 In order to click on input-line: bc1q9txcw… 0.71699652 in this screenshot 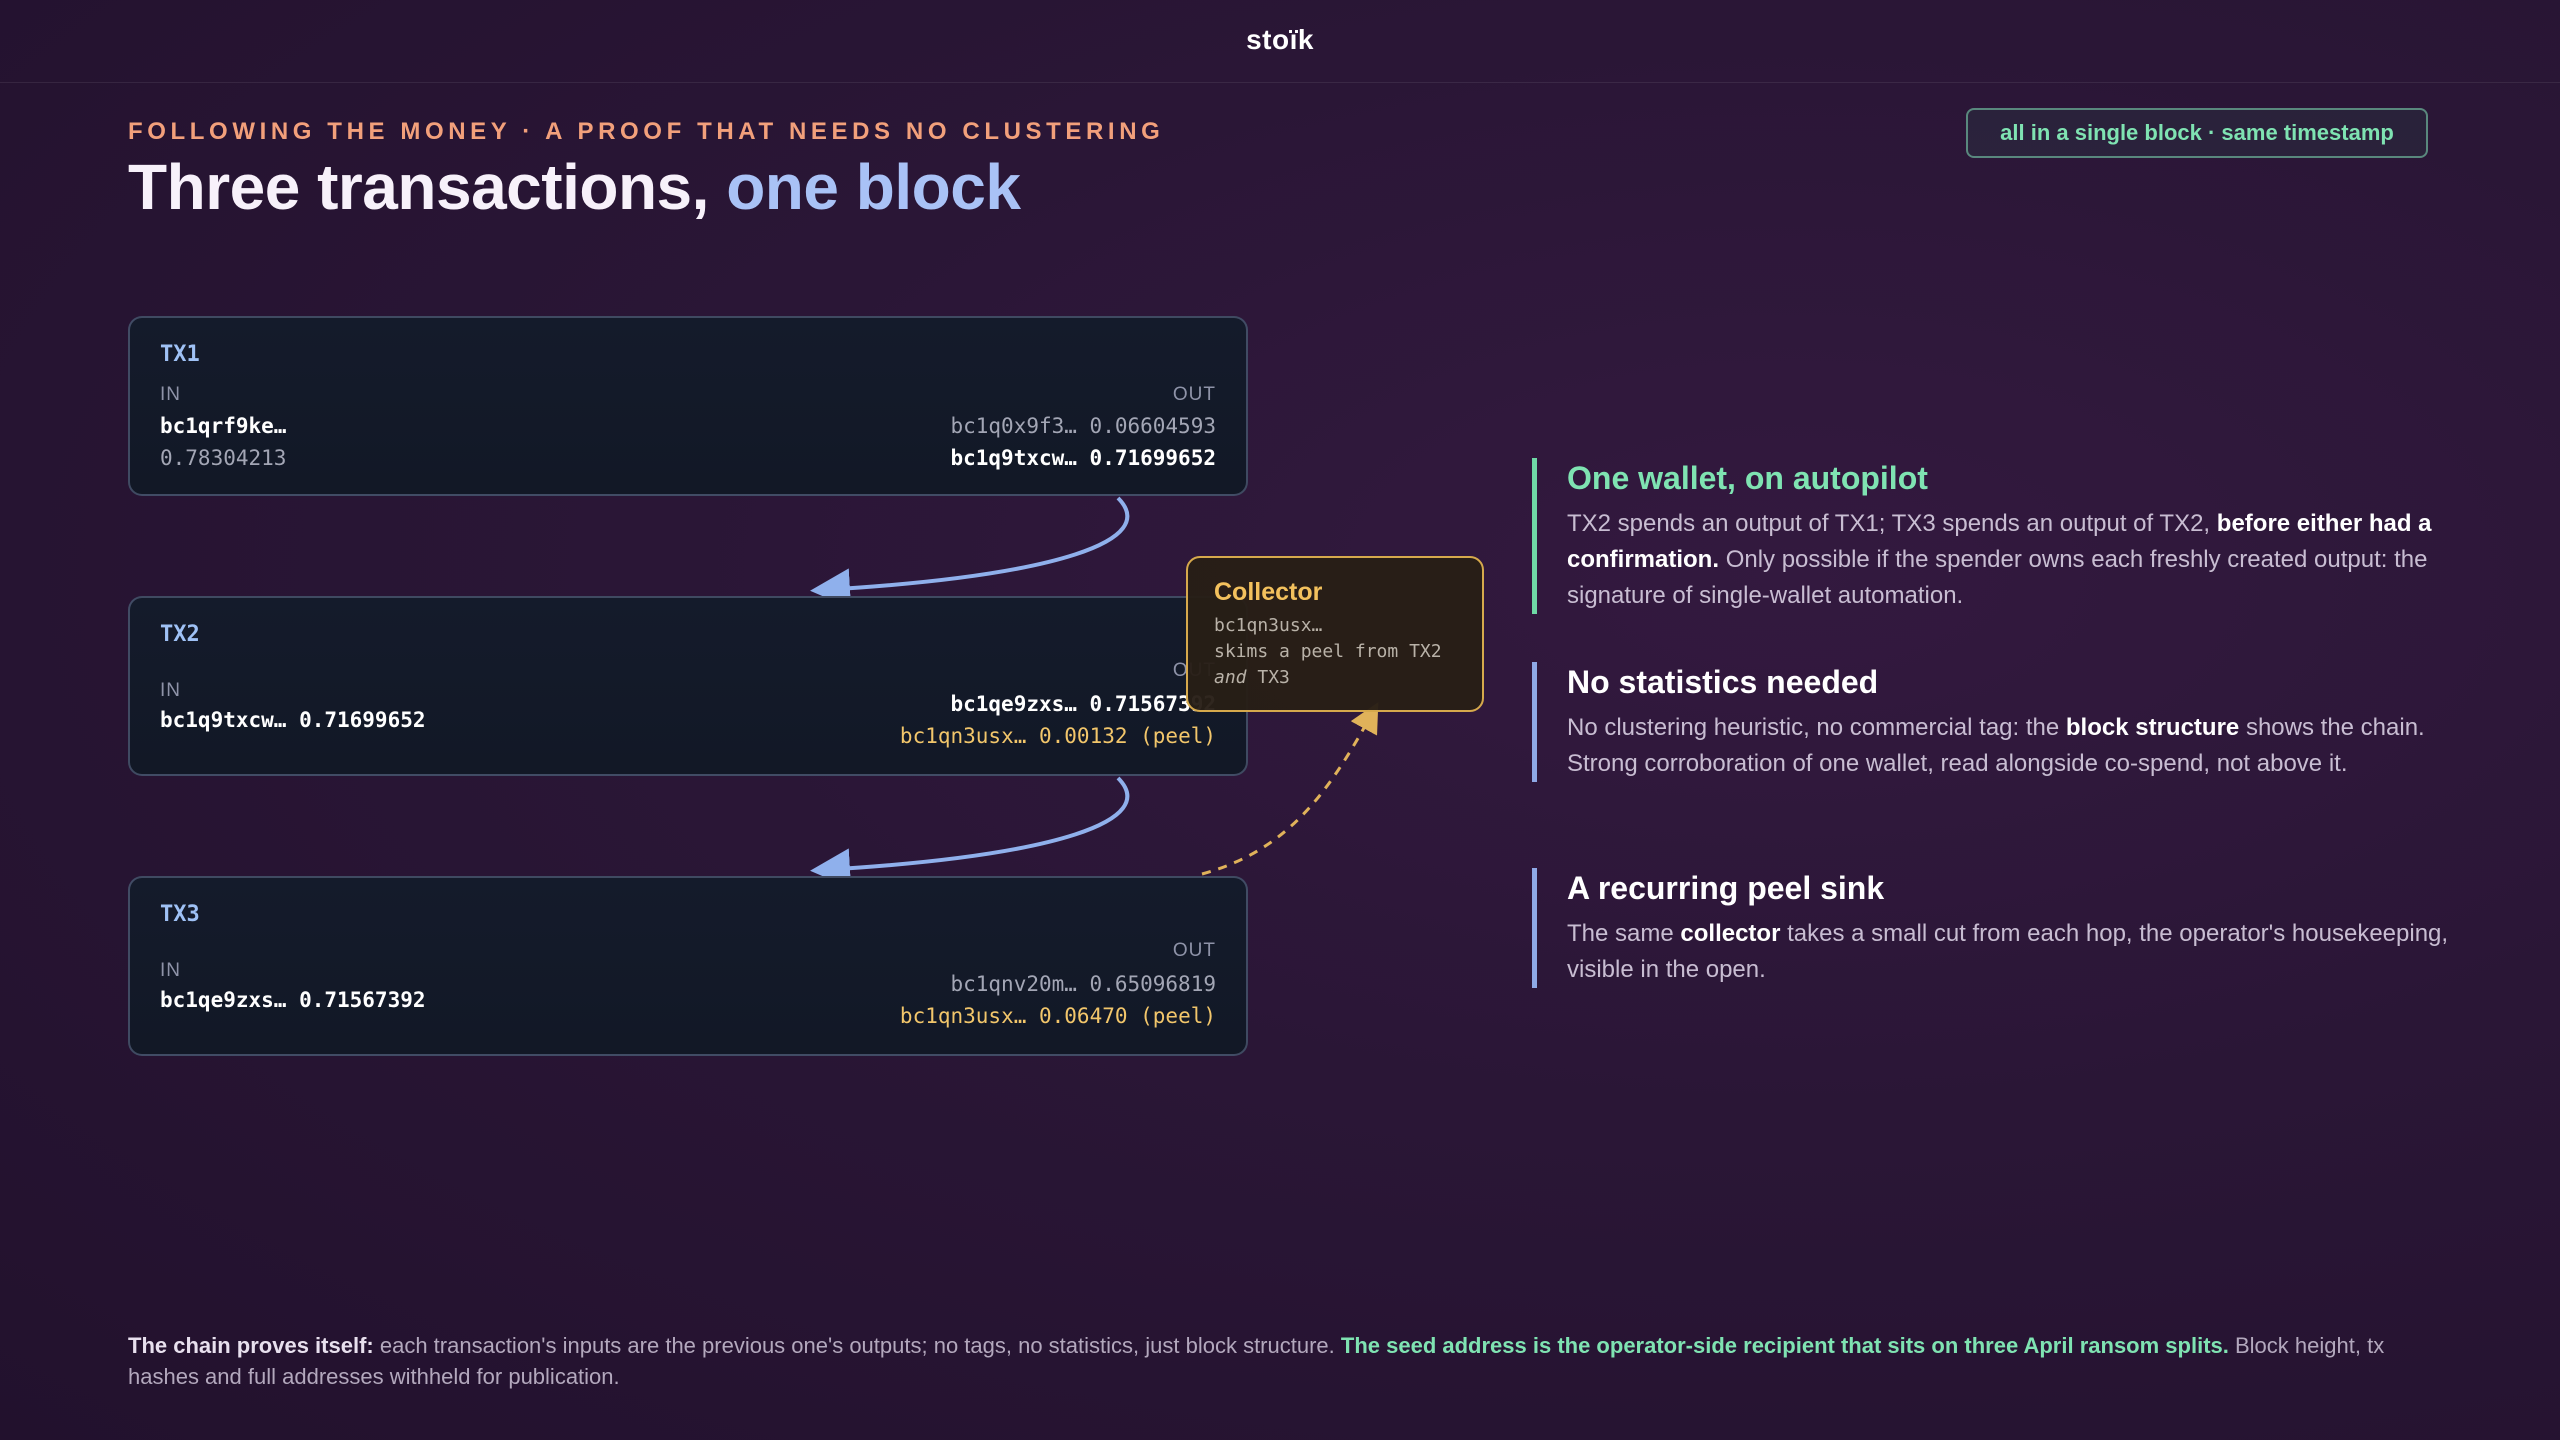, I will do `click(293, 720)`.